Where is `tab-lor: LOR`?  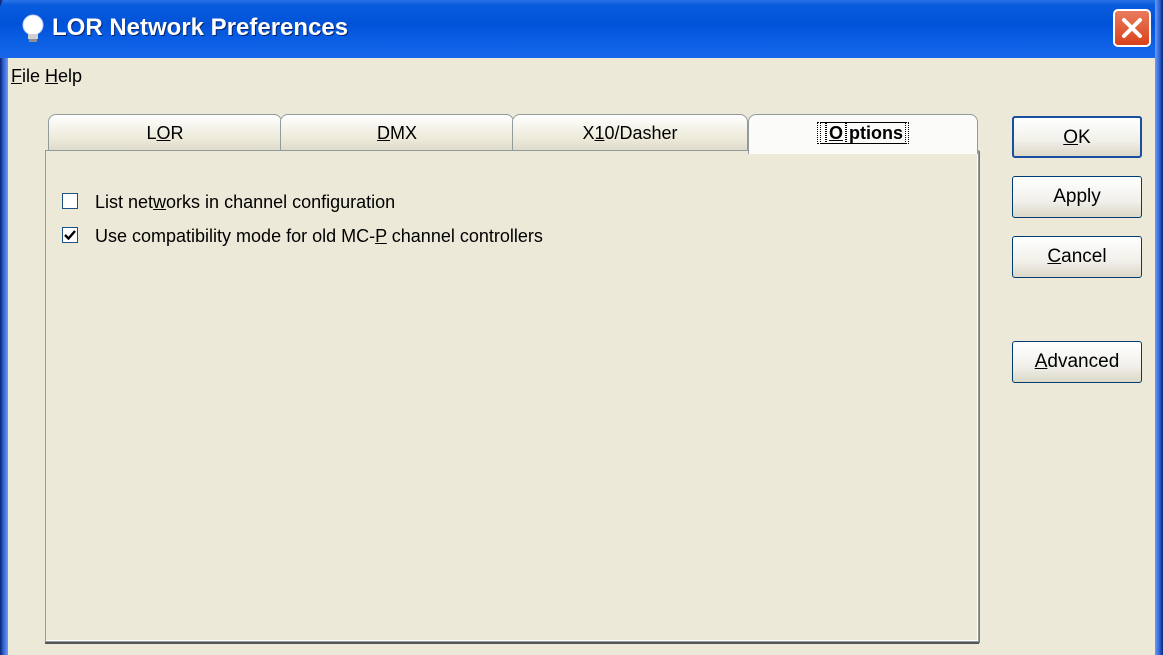 tab-lor: LOR is located at coordinates (165, 132).